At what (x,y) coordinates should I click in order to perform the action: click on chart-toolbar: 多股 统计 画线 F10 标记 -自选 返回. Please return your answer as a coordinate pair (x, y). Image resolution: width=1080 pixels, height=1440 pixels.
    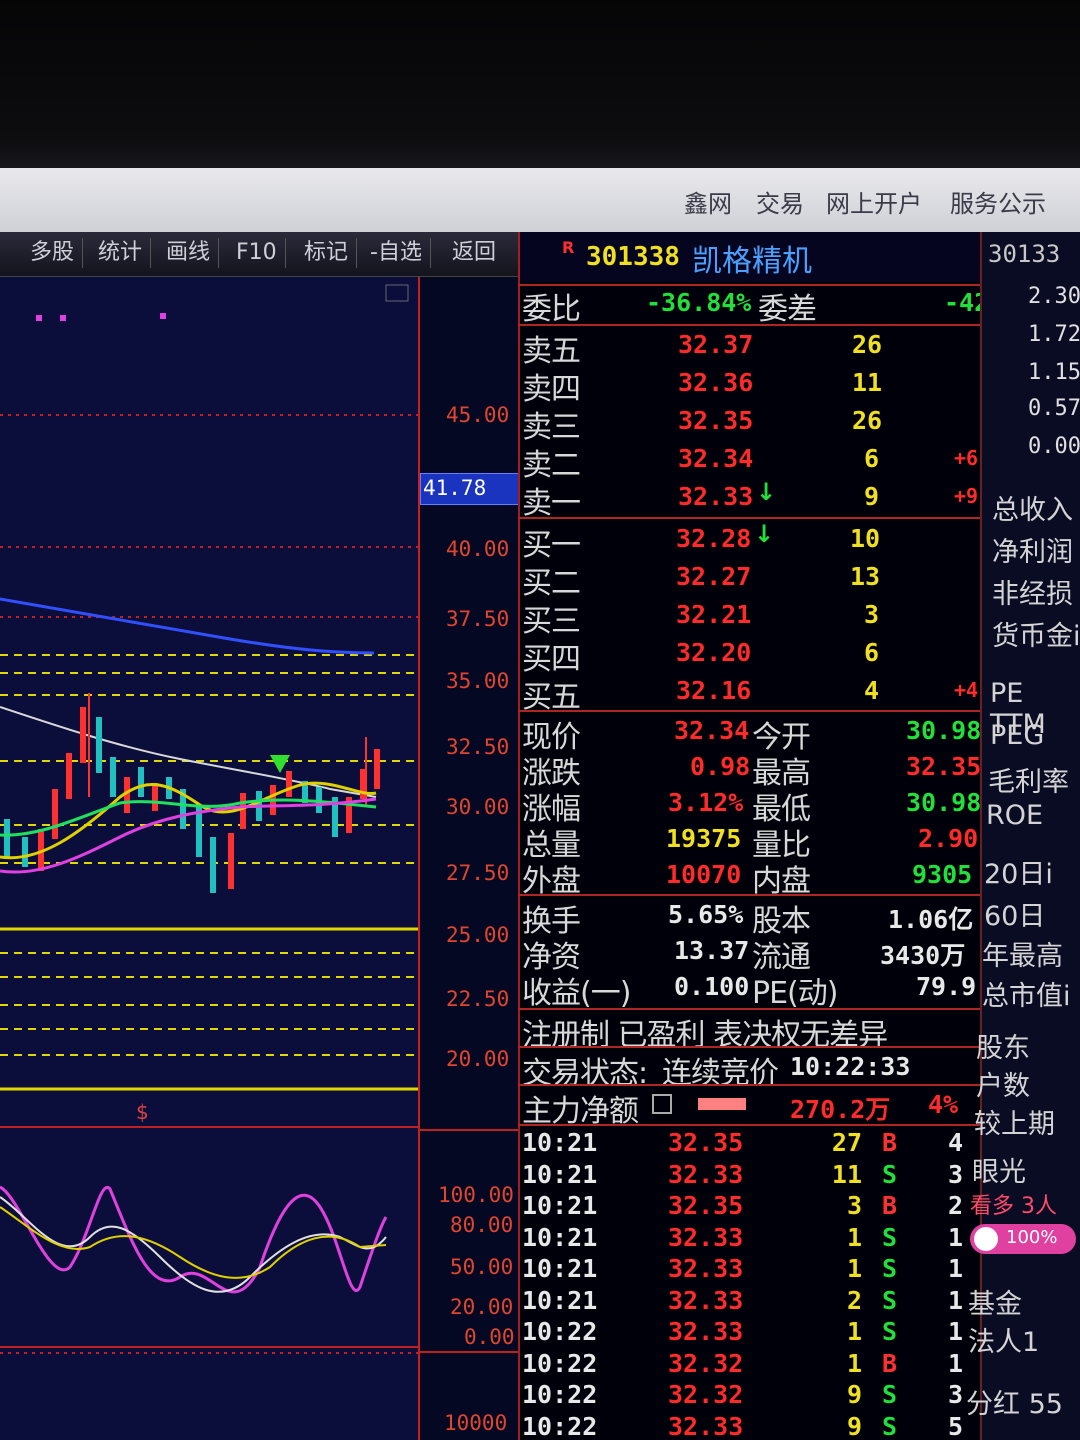
    Looking at the image, I should click on (259, 254).